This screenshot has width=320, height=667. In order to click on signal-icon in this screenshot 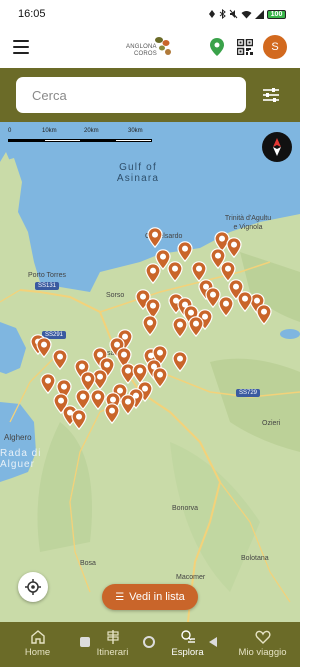, I will do `click(259, 14)`.